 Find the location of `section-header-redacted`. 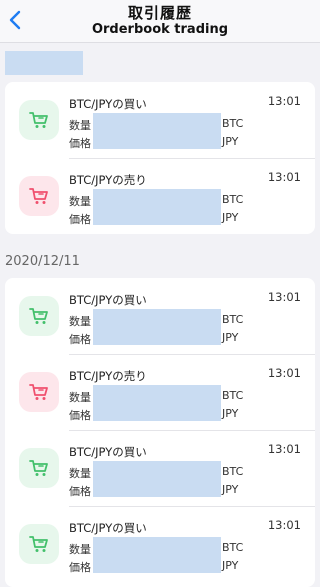

section-header-redacted is located at coordinates (44, 63).